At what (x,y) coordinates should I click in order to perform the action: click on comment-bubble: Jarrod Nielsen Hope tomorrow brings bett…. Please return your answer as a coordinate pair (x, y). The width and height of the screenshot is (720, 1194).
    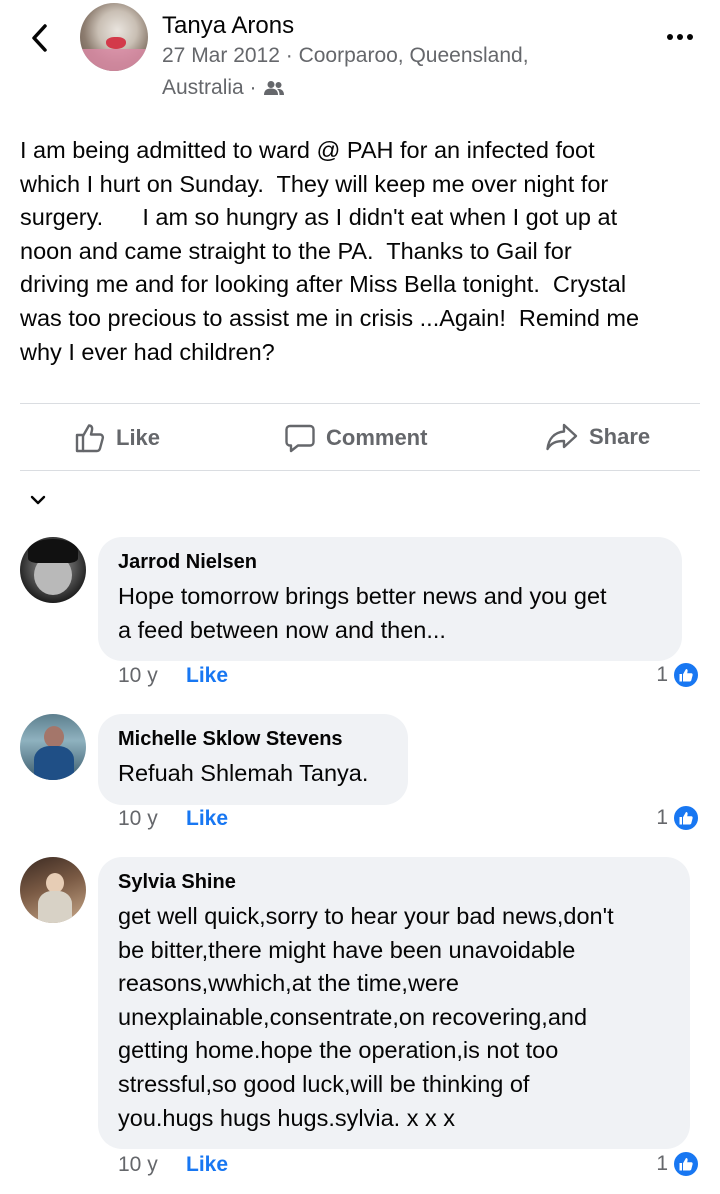
    Looking at the image, I should click on (390, 599).